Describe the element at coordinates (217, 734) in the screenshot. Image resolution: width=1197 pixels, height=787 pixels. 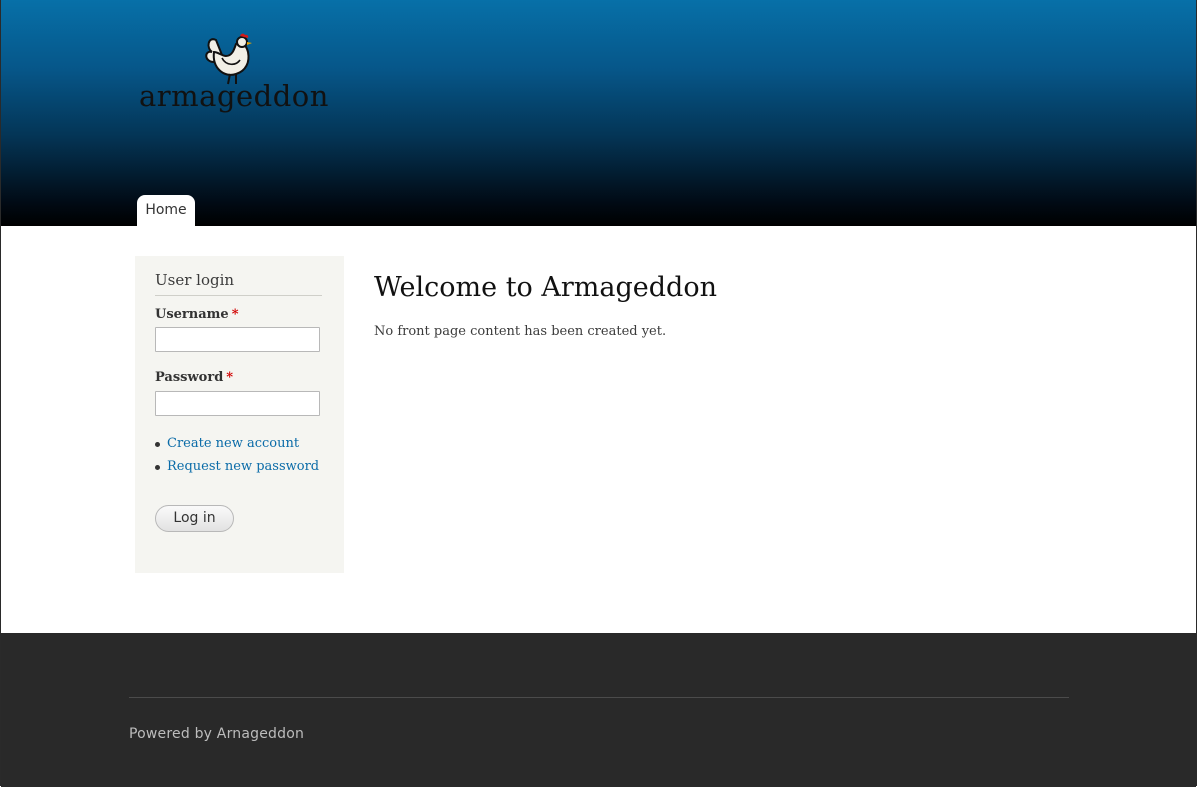
I see `powered-by-text: Powered by Arnageddon` at that location.